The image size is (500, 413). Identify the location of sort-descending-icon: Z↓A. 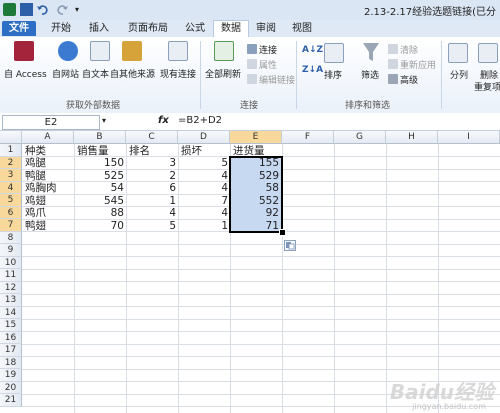
(312, 70).